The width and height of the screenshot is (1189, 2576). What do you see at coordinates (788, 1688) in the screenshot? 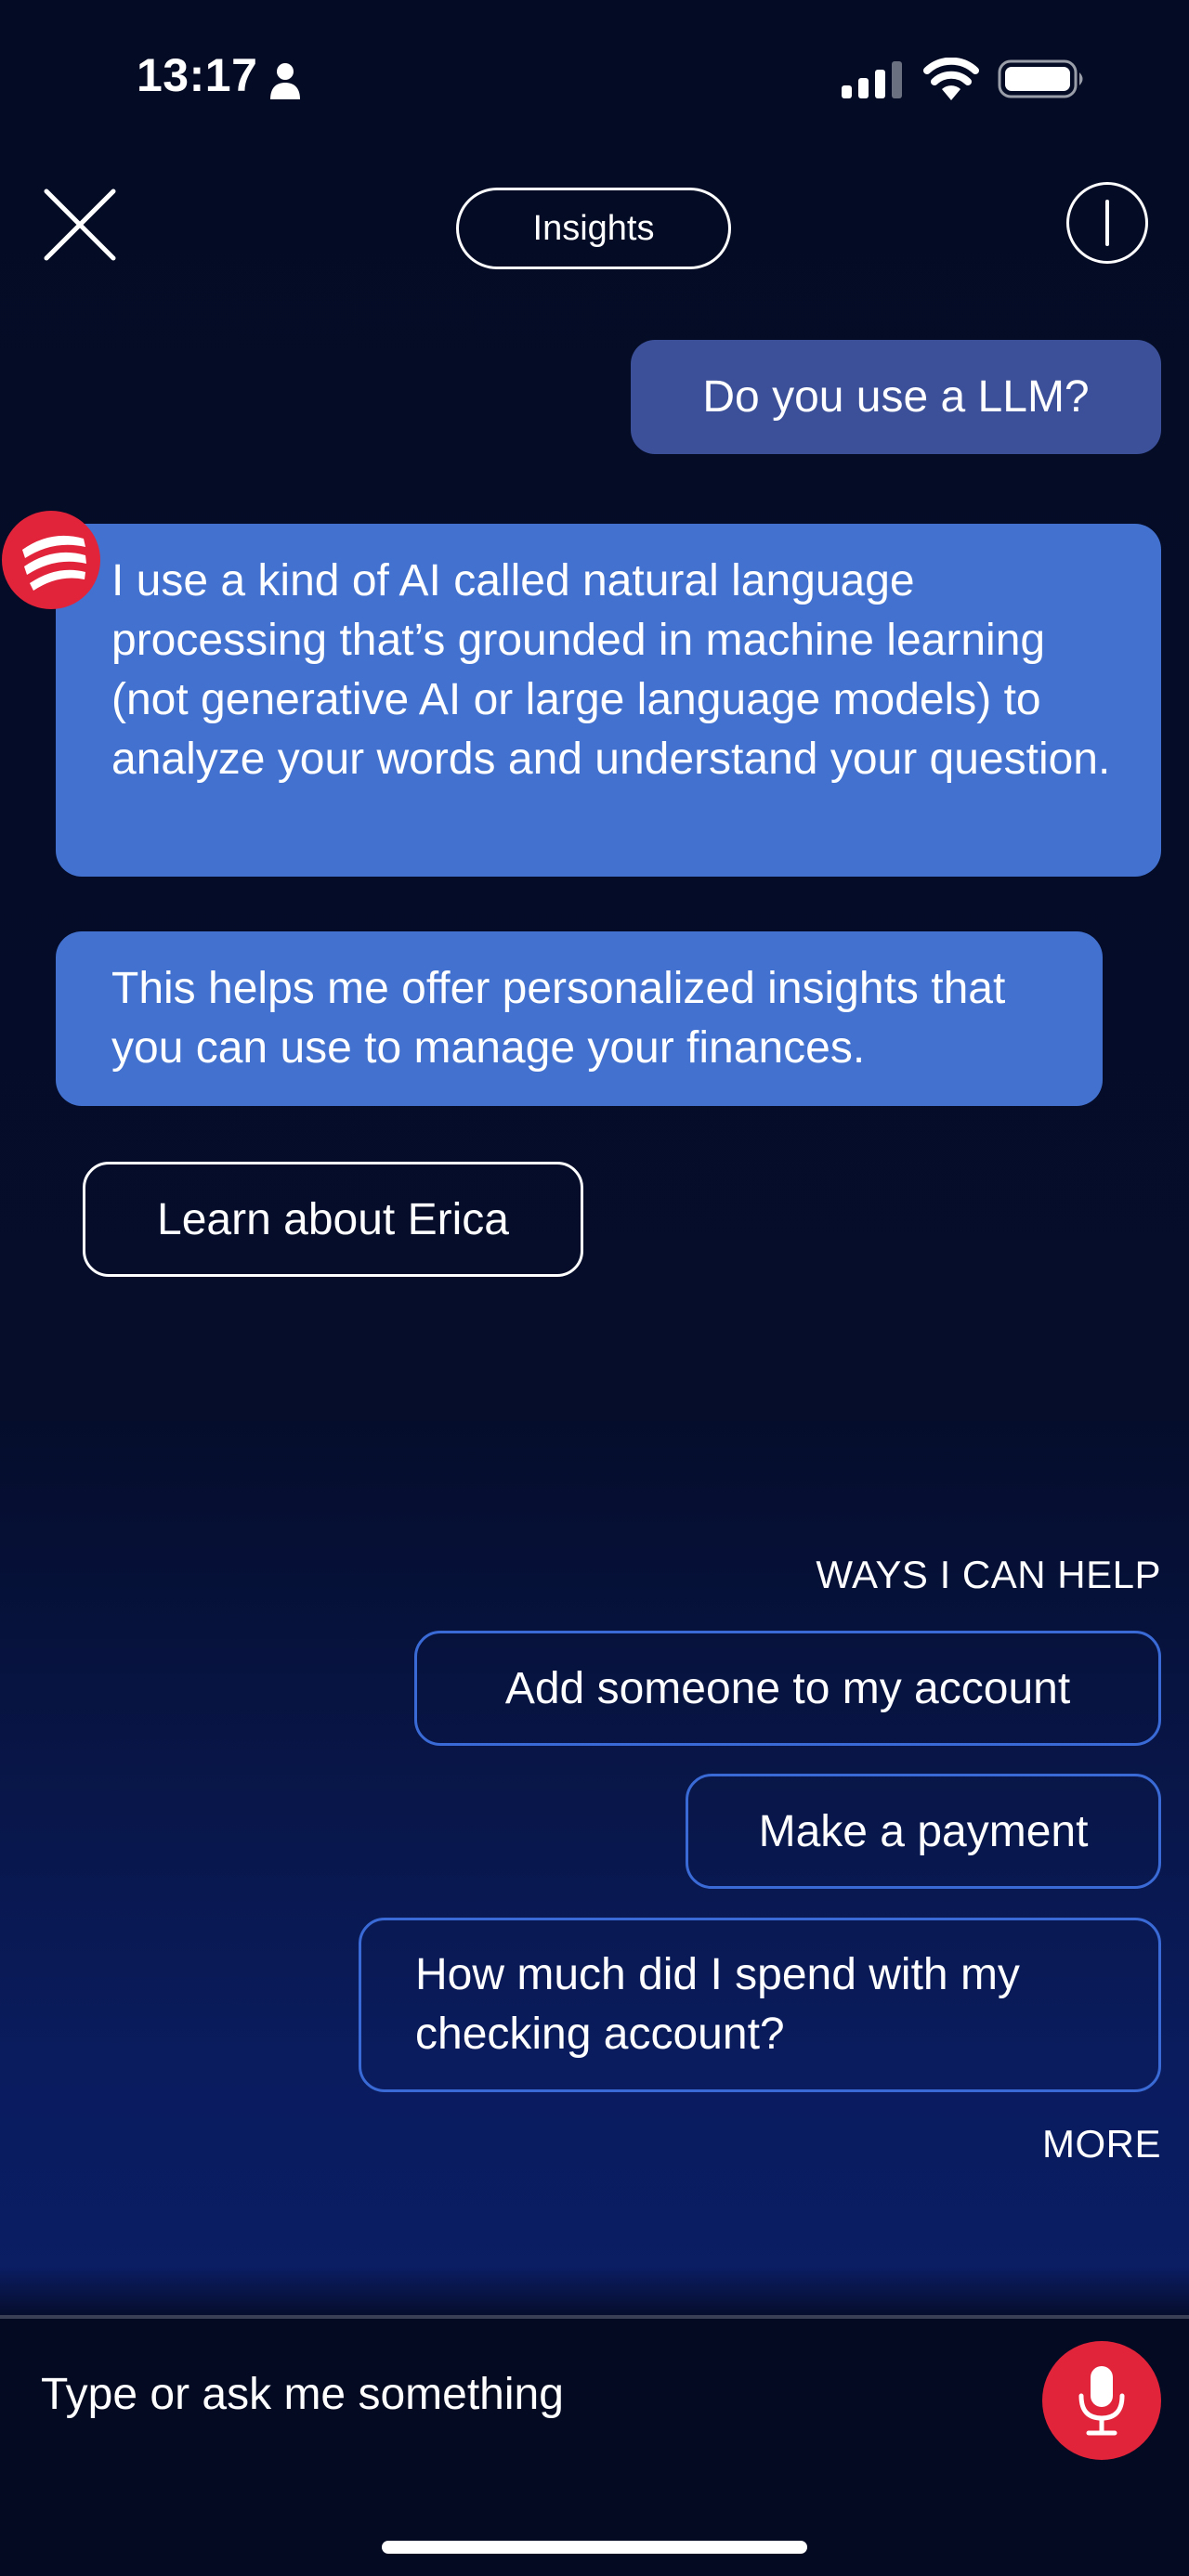
I see `suggestion-add-someone-button: Add someone to my account` at bounding box center [788, 1688].